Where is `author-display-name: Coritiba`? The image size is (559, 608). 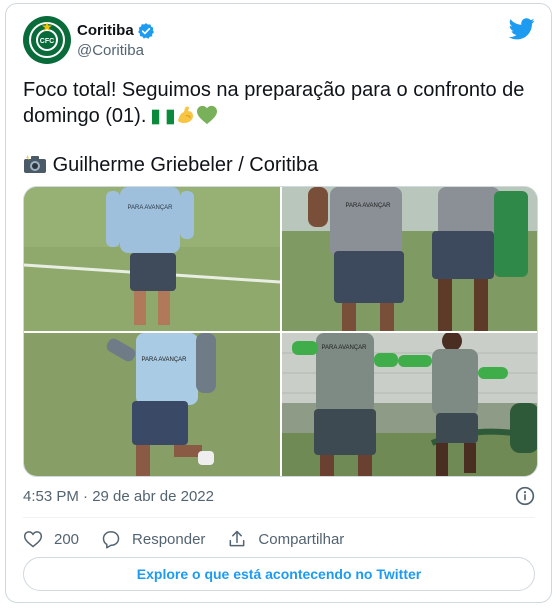
author-display-name: Coritiba is located at coordinates (105, 31).